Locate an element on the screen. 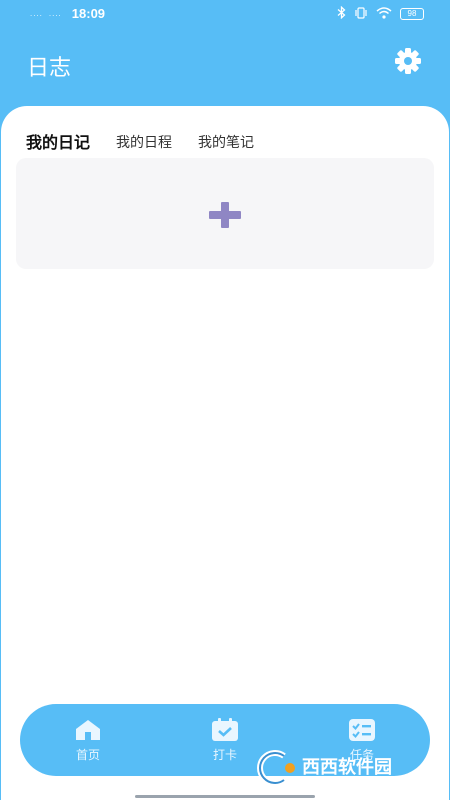 The height and width of the screenshot is (800, 450). plus-icon is located at coordinates (225, 215).